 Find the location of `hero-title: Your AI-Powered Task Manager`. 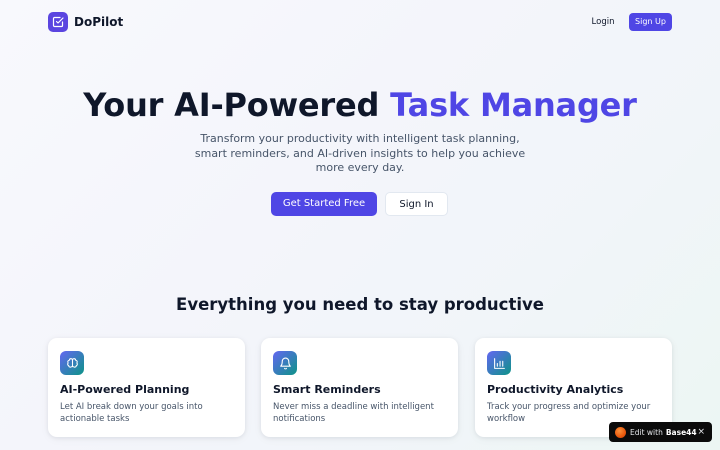

hero-title: Your AI-Powered Task Manager is located at coordinates (360, 105).